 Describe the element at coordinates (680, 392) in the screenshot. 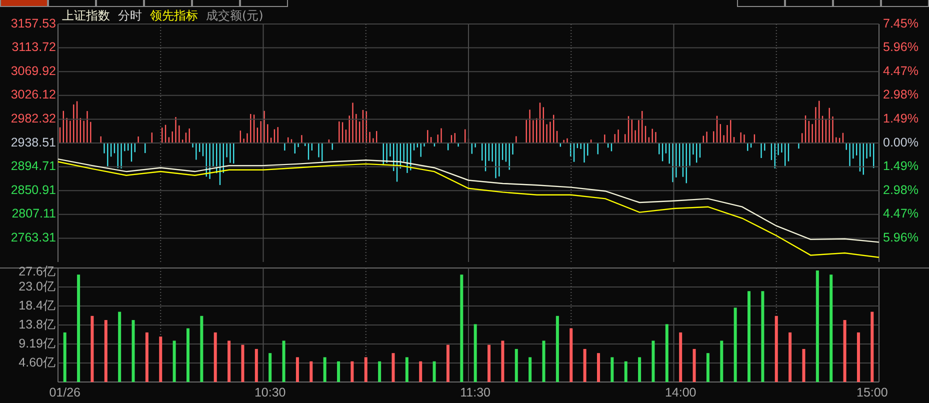

I see `axis-label: 14:00` at that location.